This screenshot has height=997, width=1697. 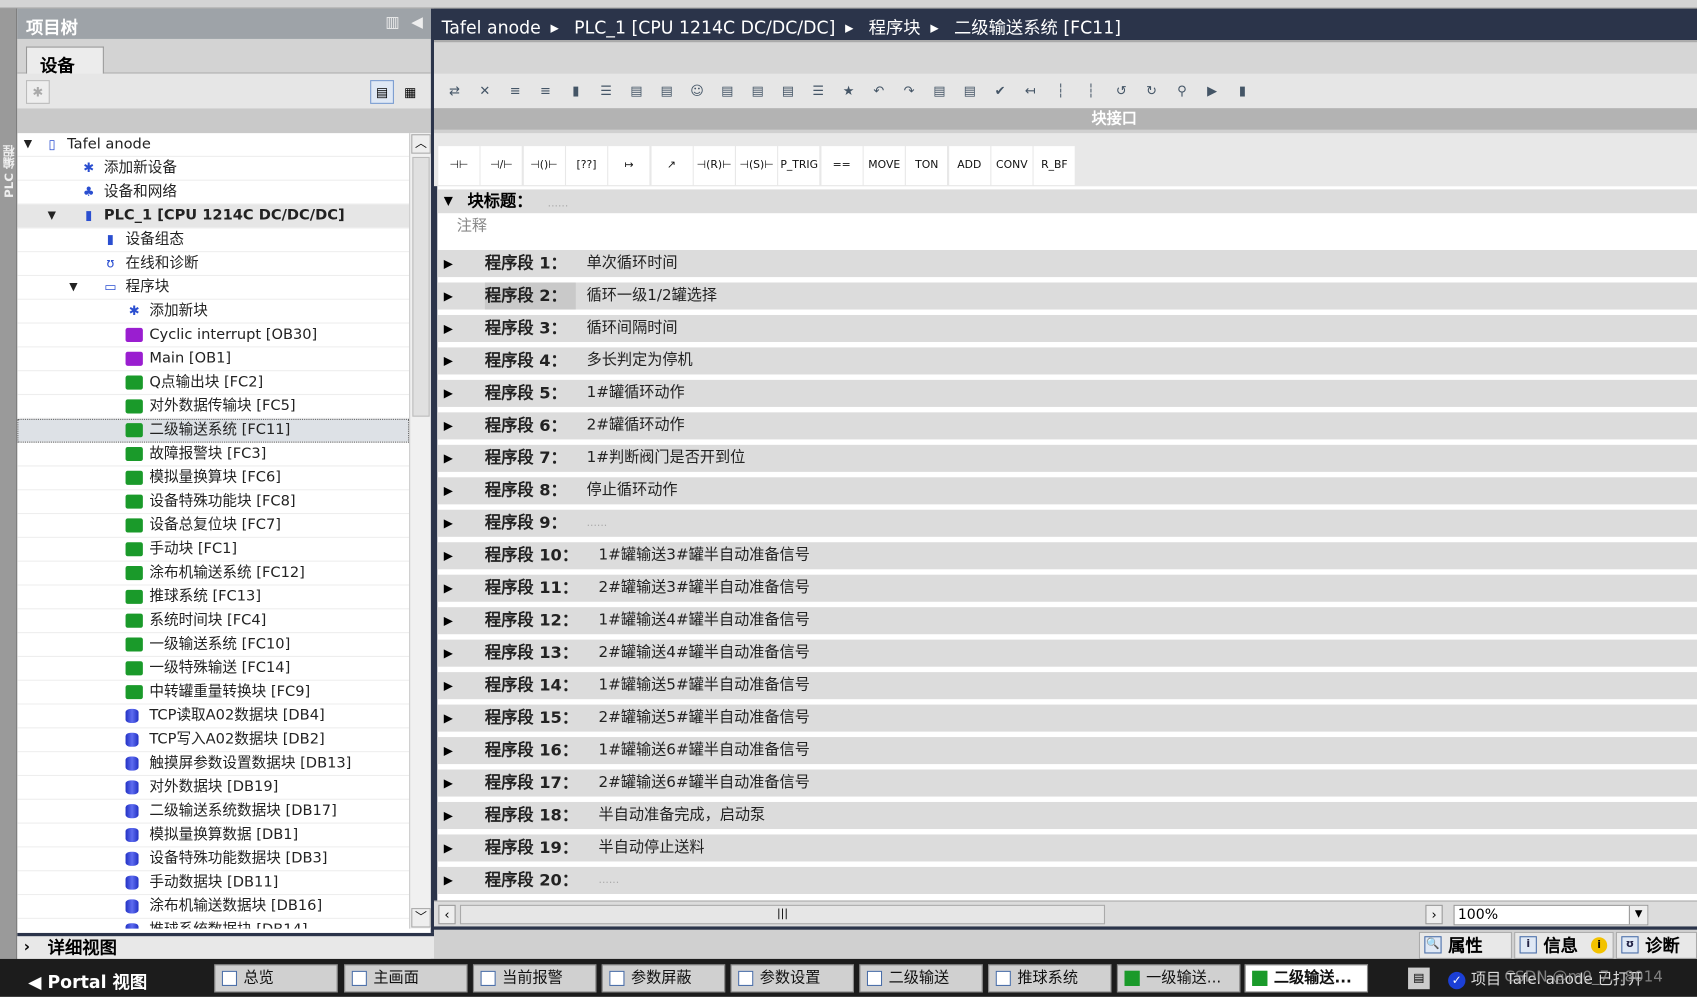 I want to click on toolbar-icon: ≡, so click(x=545, y=90).